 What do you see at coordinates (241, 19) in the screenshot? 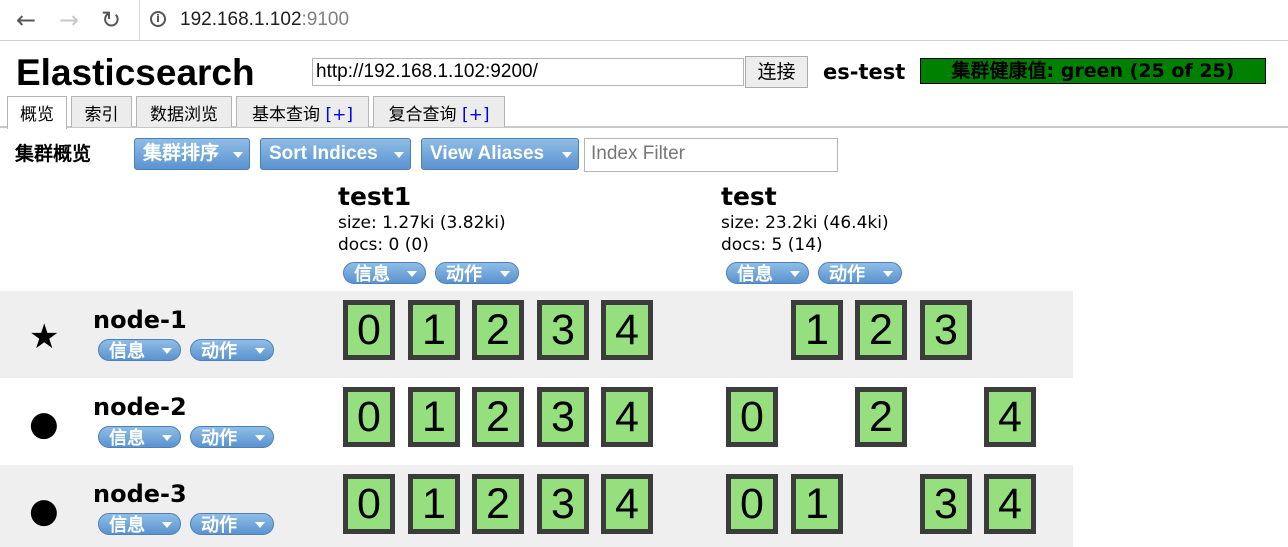
I see `url-host: 192.168.1.102` at bounding box center [241, 19].